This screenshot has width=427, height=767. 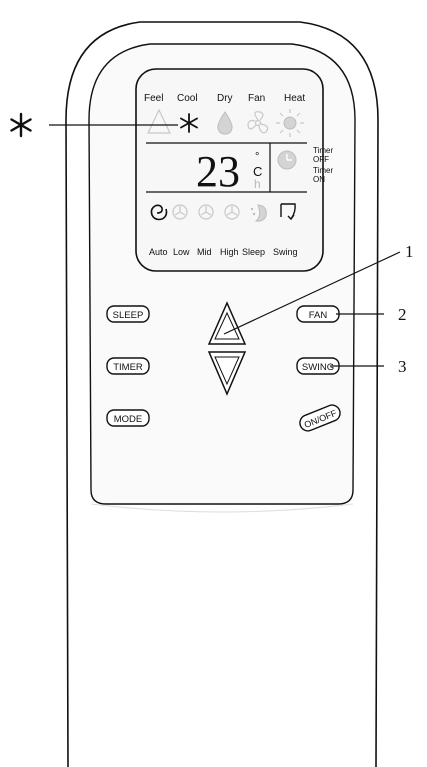 I want to click on callout-1-label: 1, so click(x=409, y=251).